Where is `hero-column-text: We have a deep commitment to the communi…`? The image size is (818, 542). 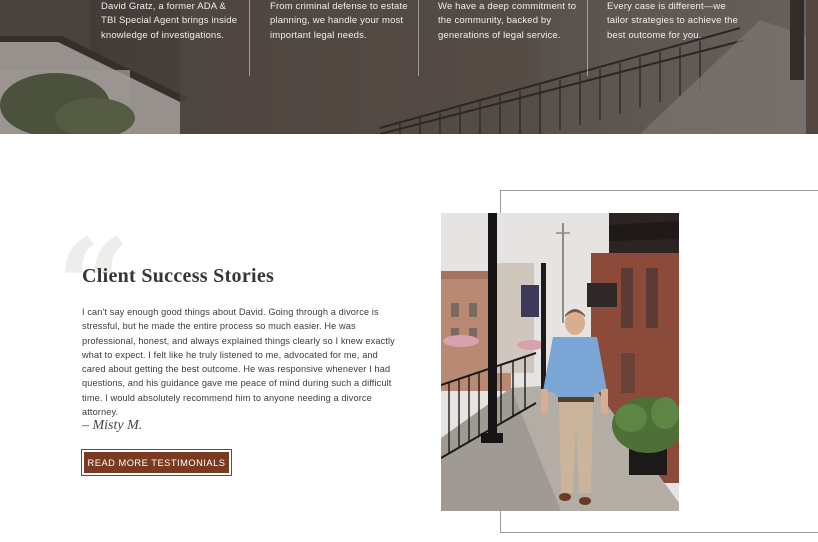
hero-column-text: We have a deep commitment to the communi… is located at coordinates (507, 20).